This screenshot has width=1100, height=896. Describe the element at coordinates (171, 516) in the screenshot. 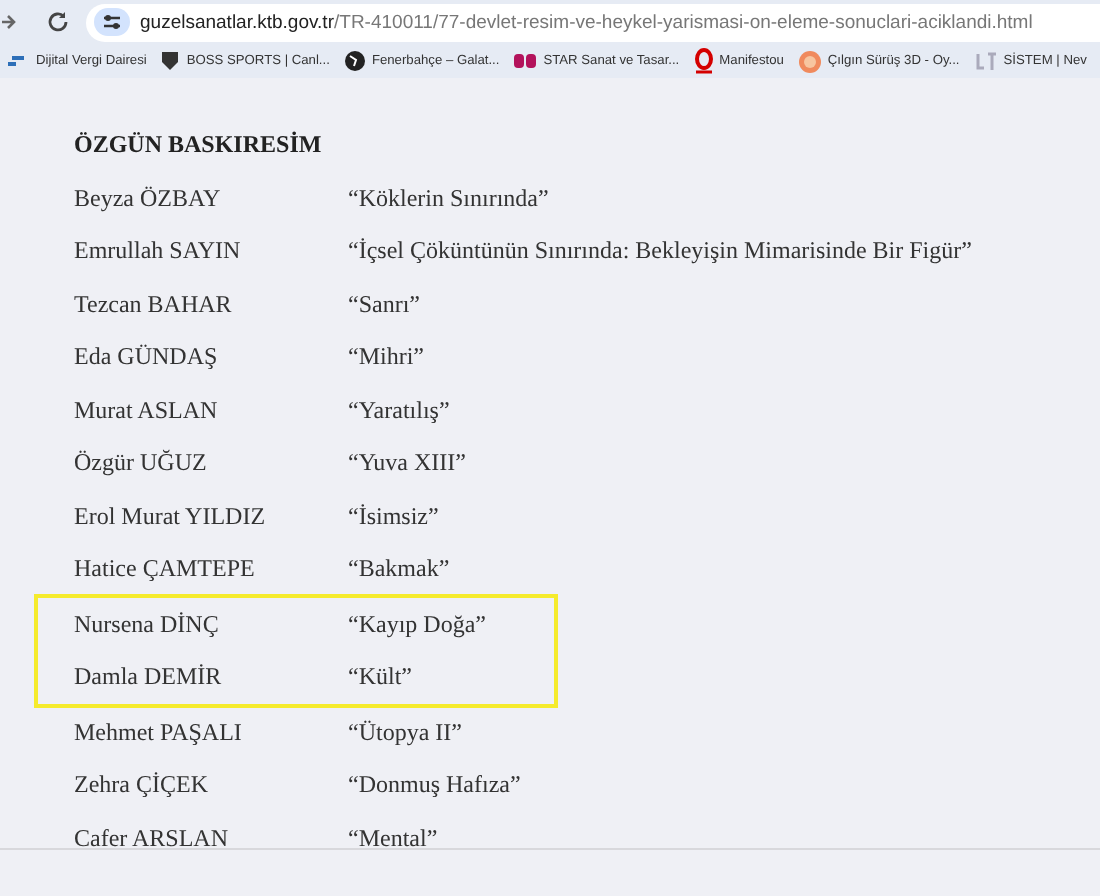

I see `artist-name: Erol Murat YILDIZ` at that location.